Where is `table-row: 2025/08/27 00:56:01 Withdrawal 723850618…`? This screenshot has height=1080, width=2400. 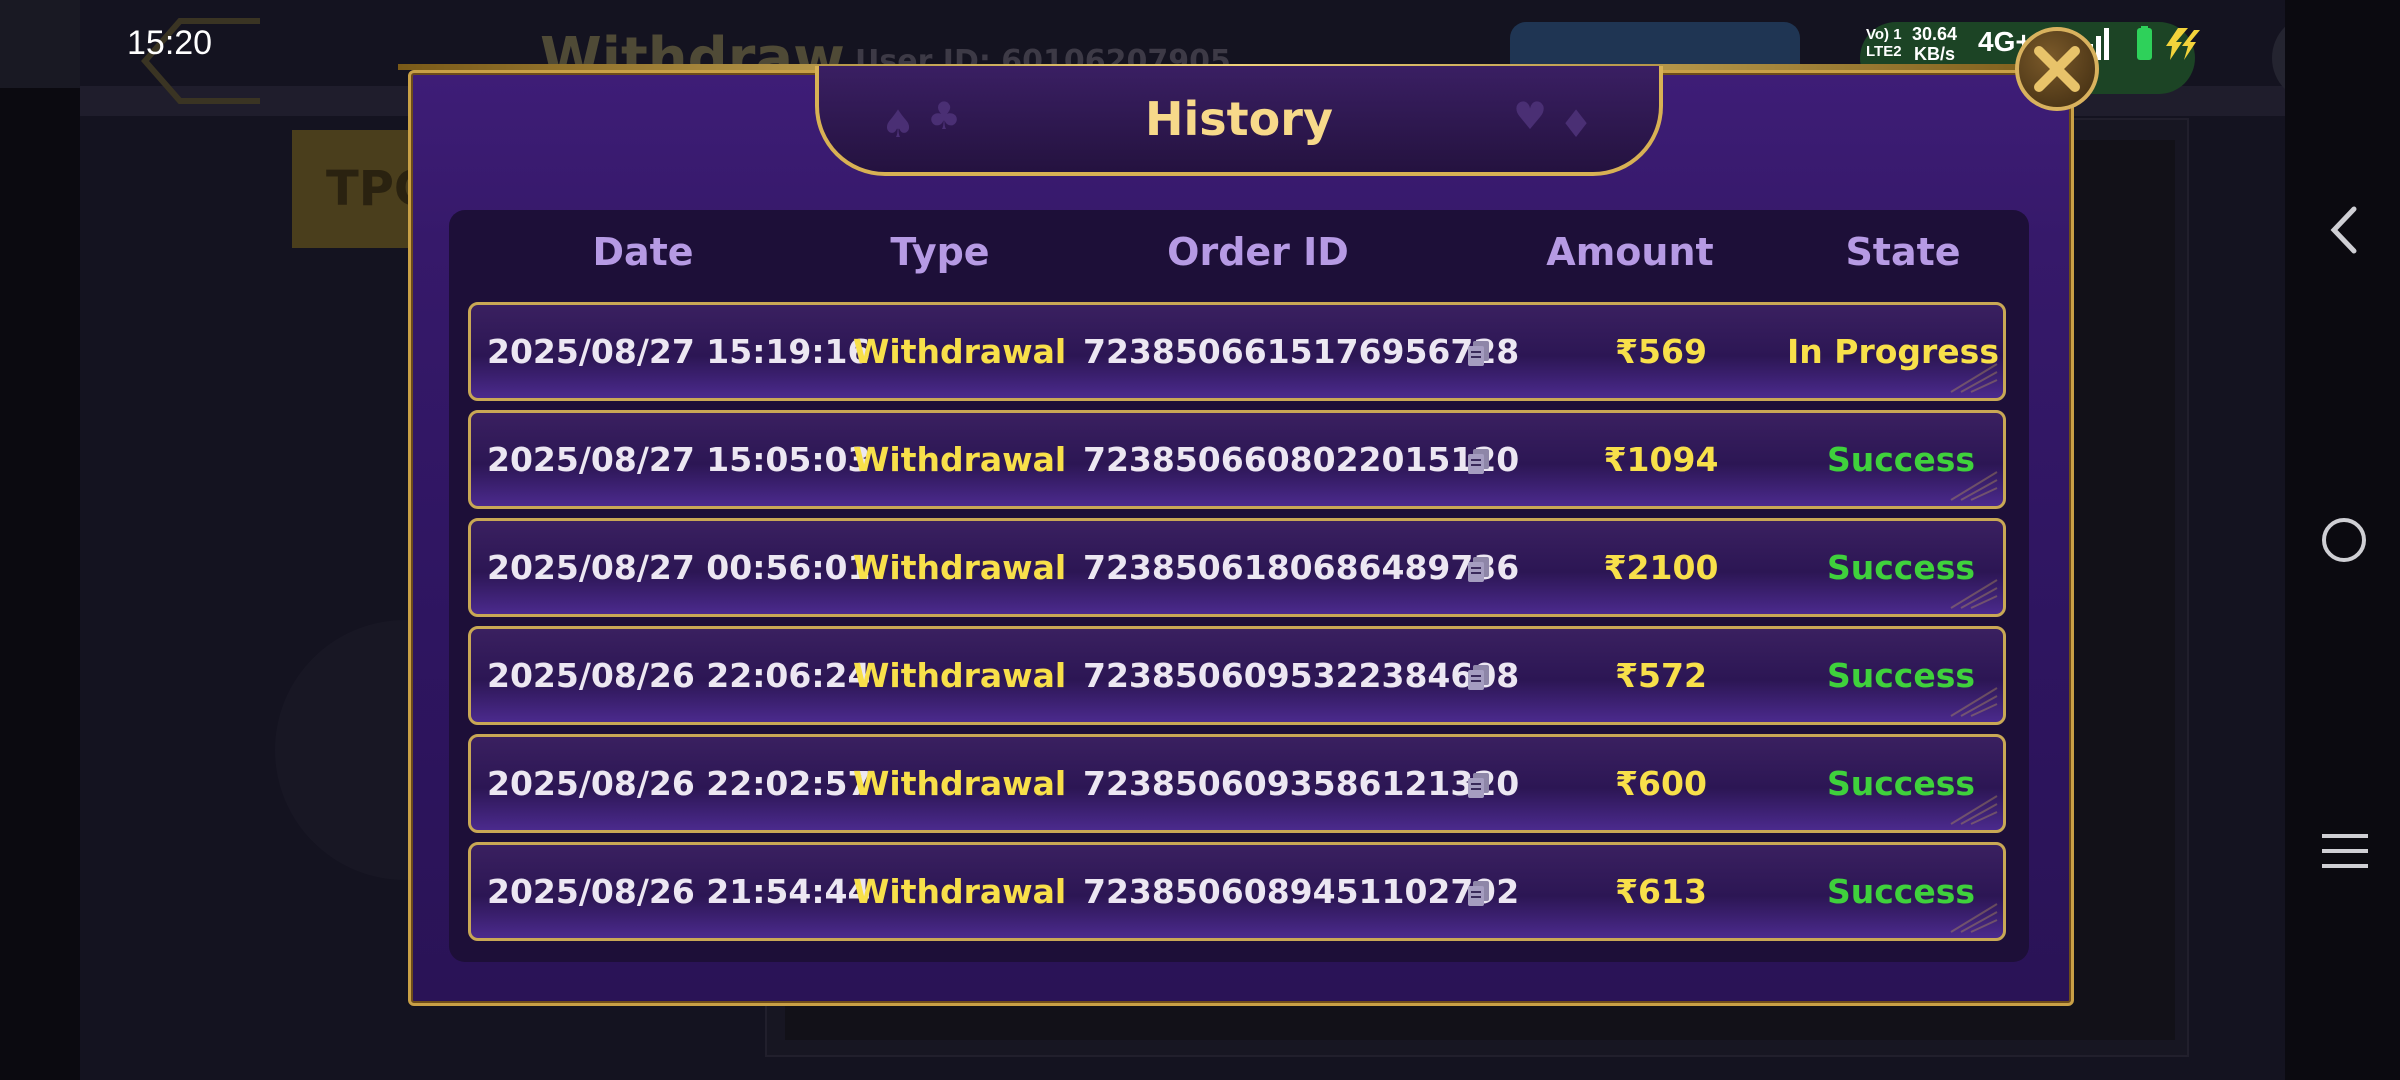 table-row: 2025/08/27 00:56:01 Withdrawal 723850618… is located at coordinates (1237, 567).